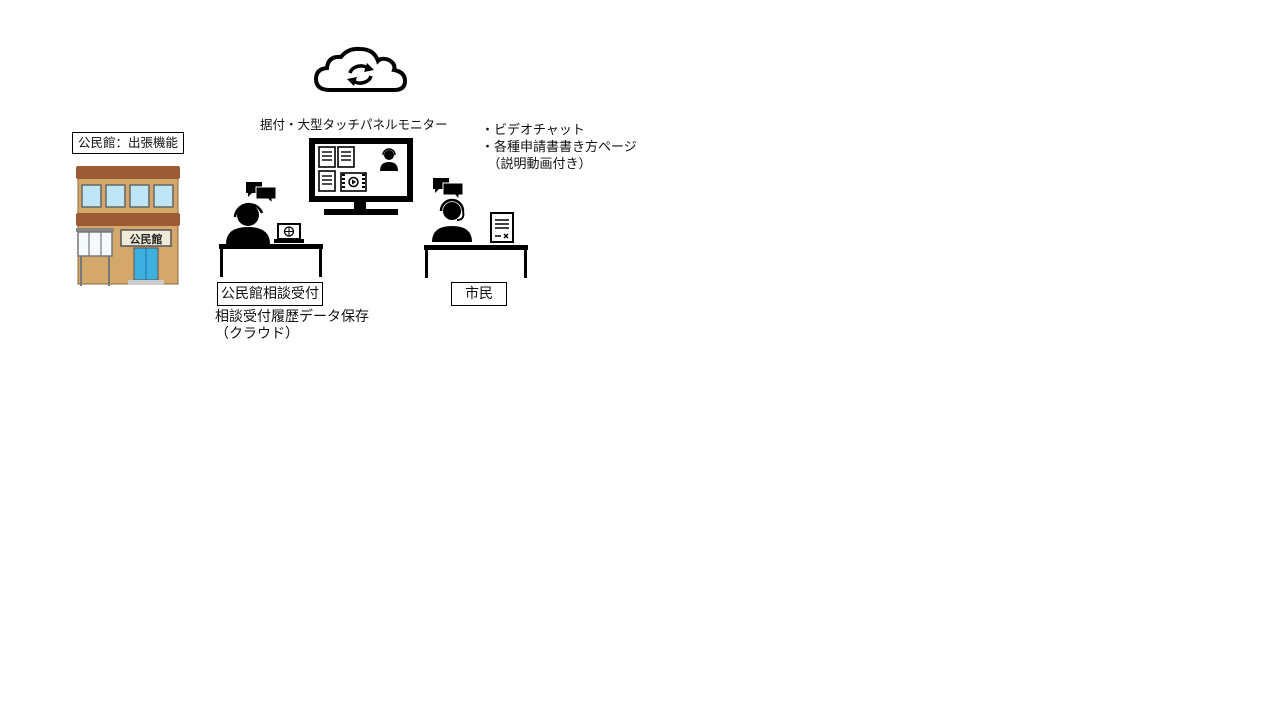  I want to click on building-sign-text: 公民館, so click(146, 239).